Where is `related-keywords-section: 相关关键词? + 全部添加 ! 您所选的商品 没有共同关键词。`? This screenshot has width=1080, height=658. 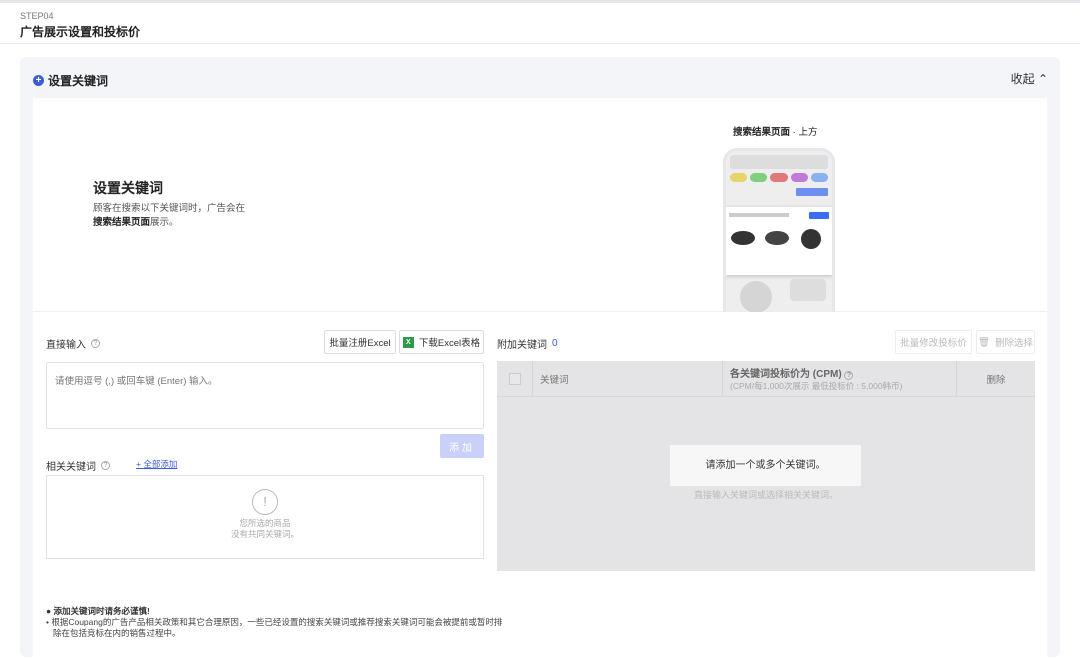
related-keywords-section: 相关关键词? + 全部添加 ! 您所选的商品 没有共同关键词。 is located at coordinates (265, 508).